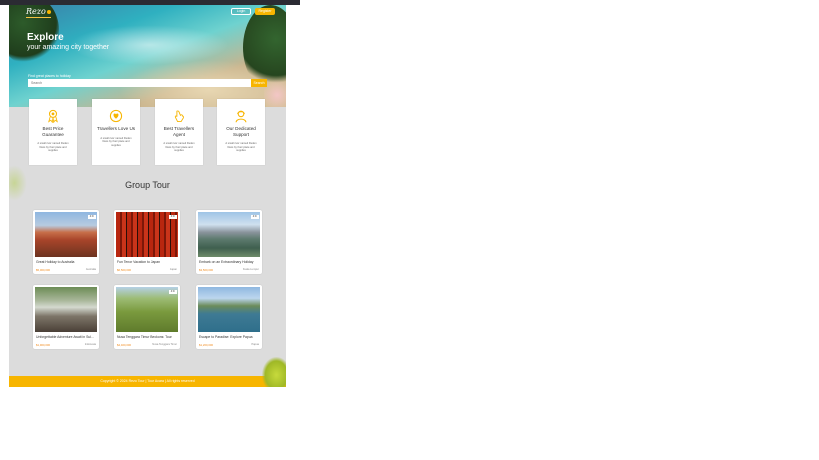 Image resolution: width=819 pixels, height=460 pixels. Describe the element at coordinates (53, 116) in the screenshot. I see `medal-icon` at that location.